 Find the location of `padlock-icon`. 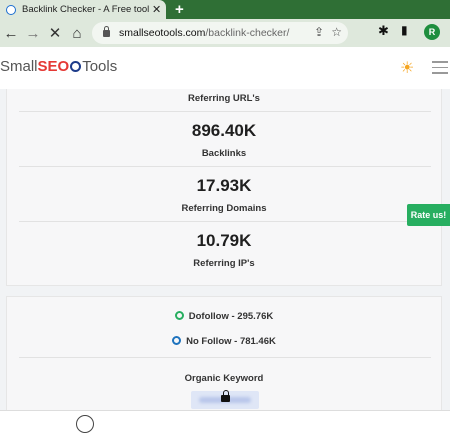

padlock-icon is located at coordinates (225, 396).